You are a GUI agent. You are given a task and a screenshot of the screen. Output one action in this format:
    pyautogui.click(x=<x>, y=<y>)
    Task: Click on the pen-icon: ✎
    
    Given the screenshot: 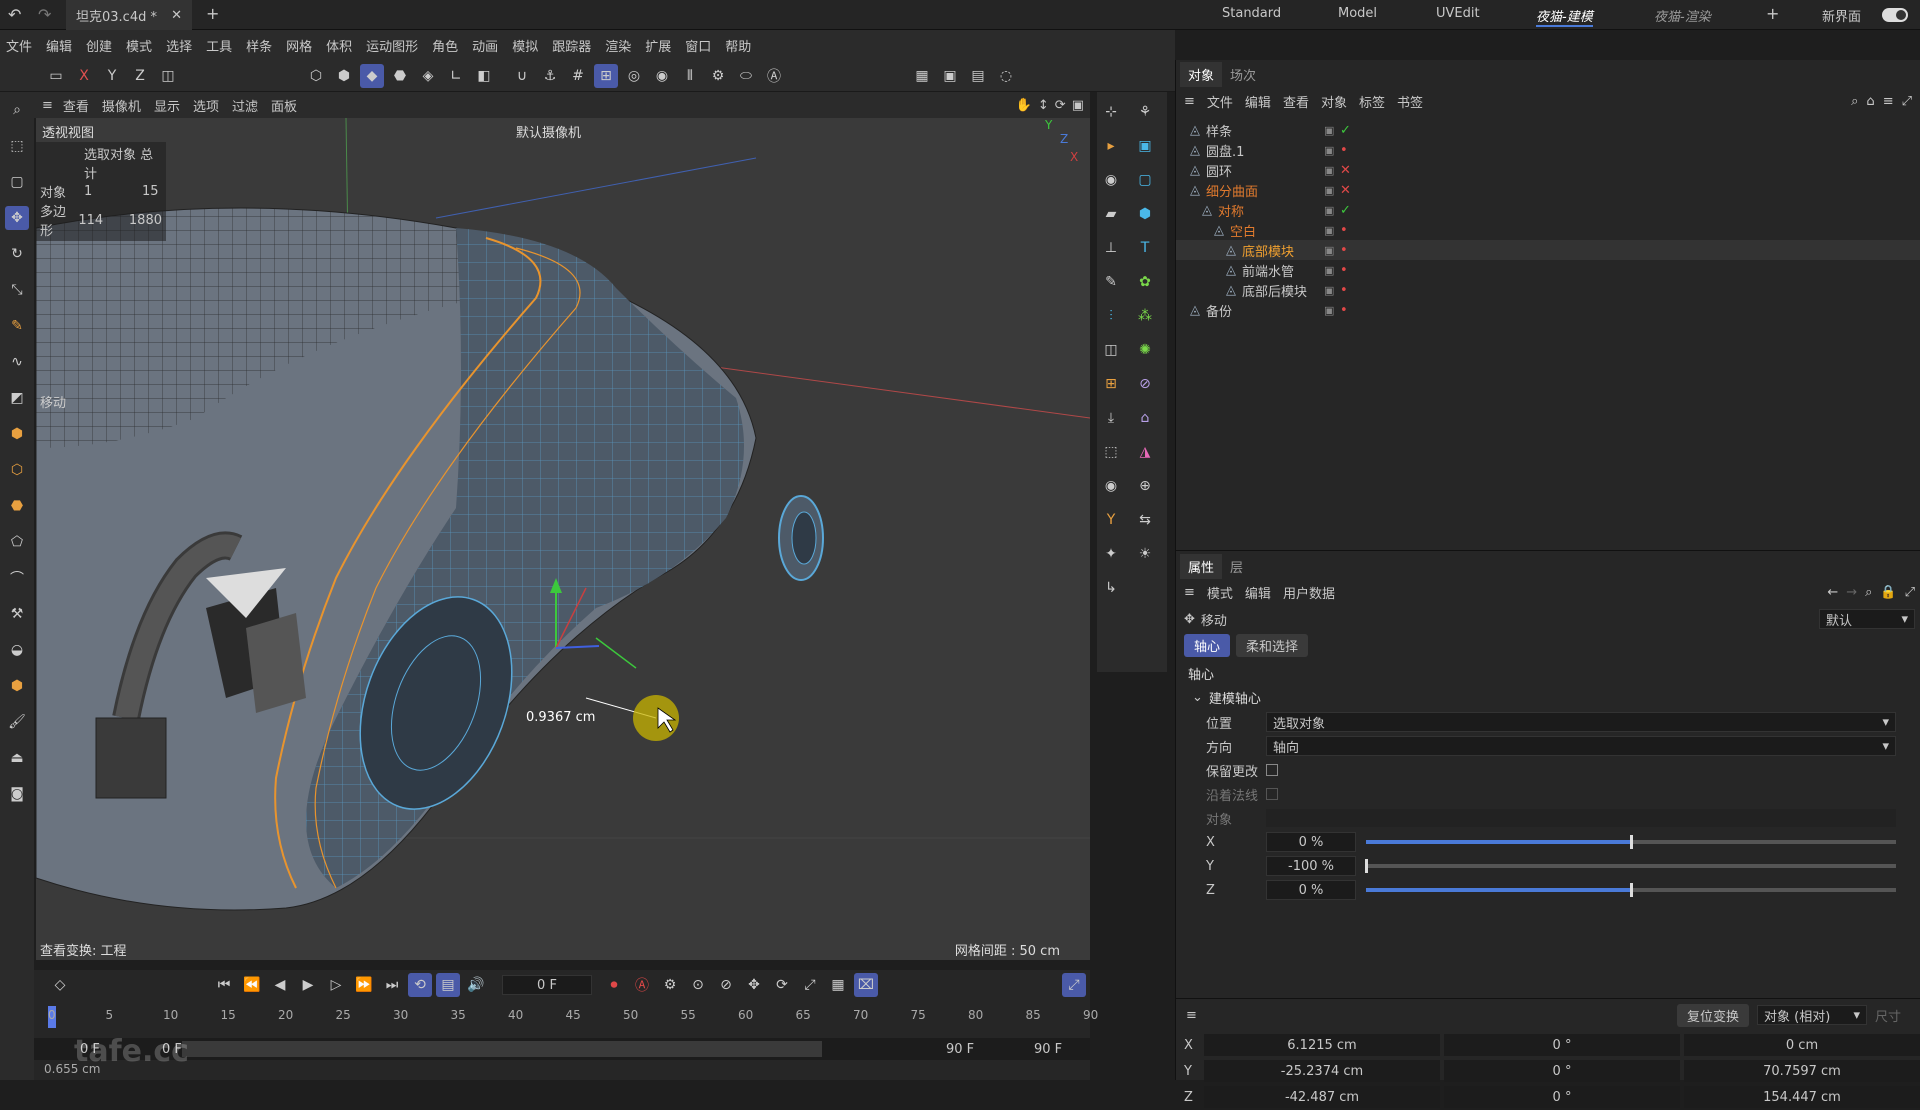 What is the action you would take?
    pyautogui.click(x=17, y=326)
    